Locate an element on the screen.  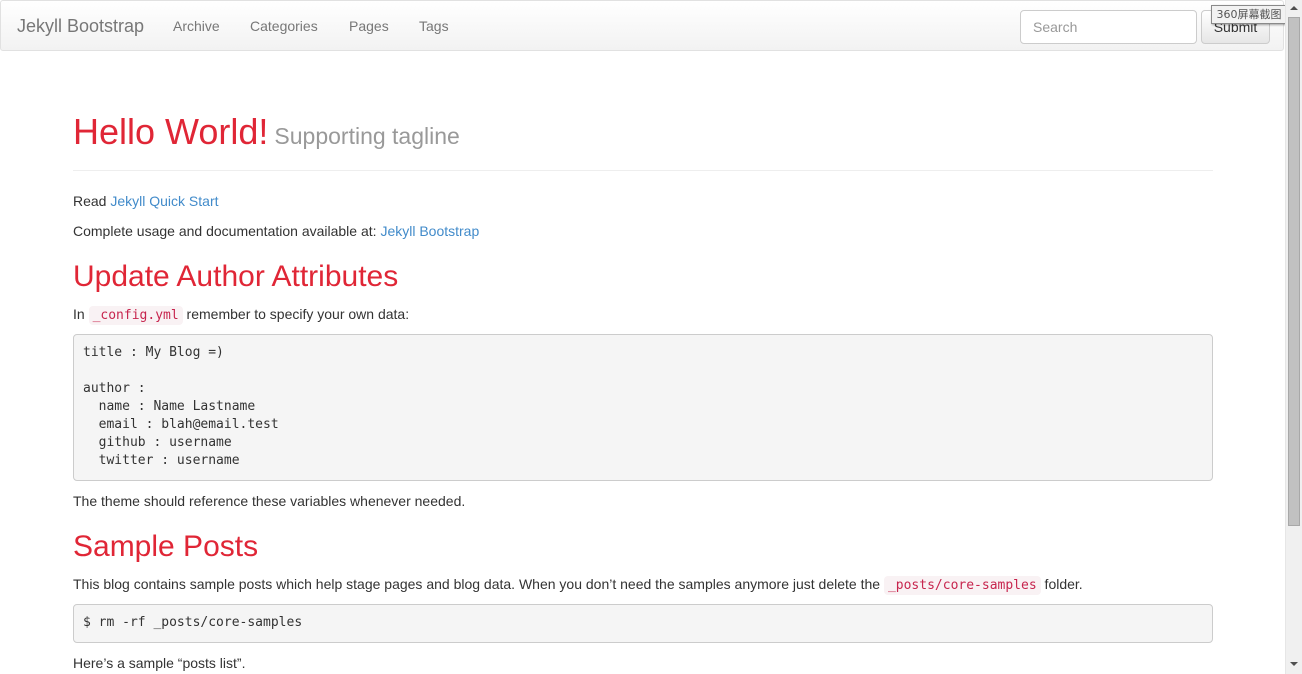
brand-link: Jekyll Bootstrap is located at coordinates (80, 26).